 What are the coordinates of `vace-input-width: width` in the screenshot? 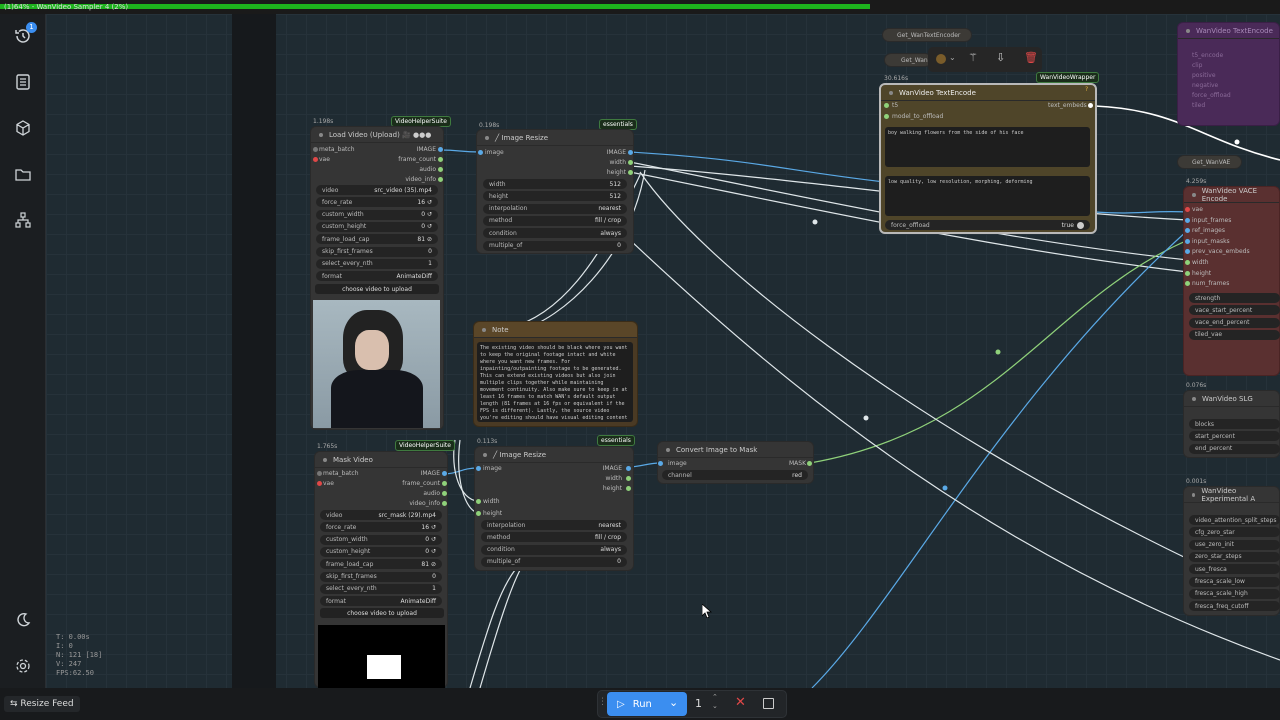 It's located at (1200, 262).